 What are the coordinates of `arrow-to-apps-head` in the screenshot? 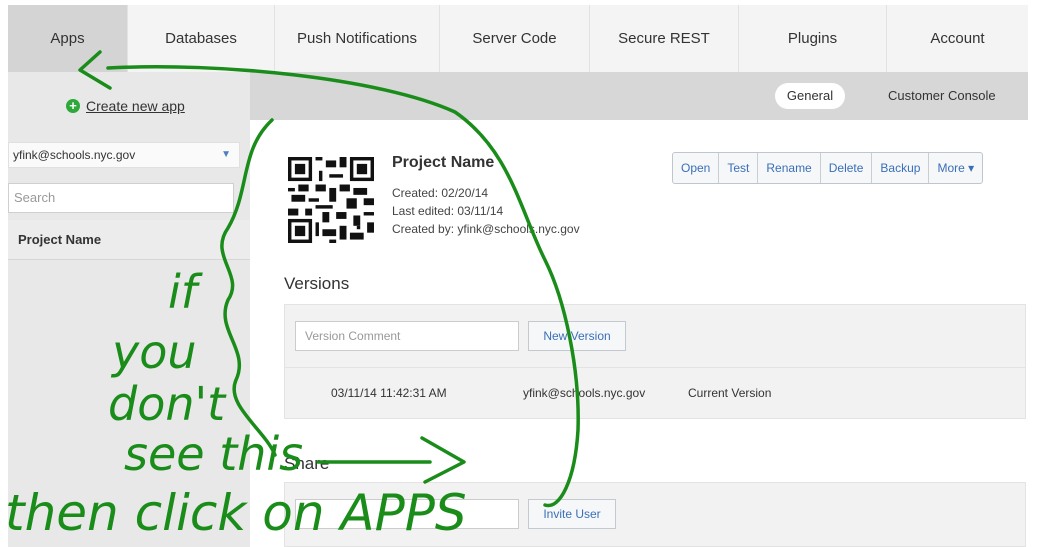 It's located at (95, 70).